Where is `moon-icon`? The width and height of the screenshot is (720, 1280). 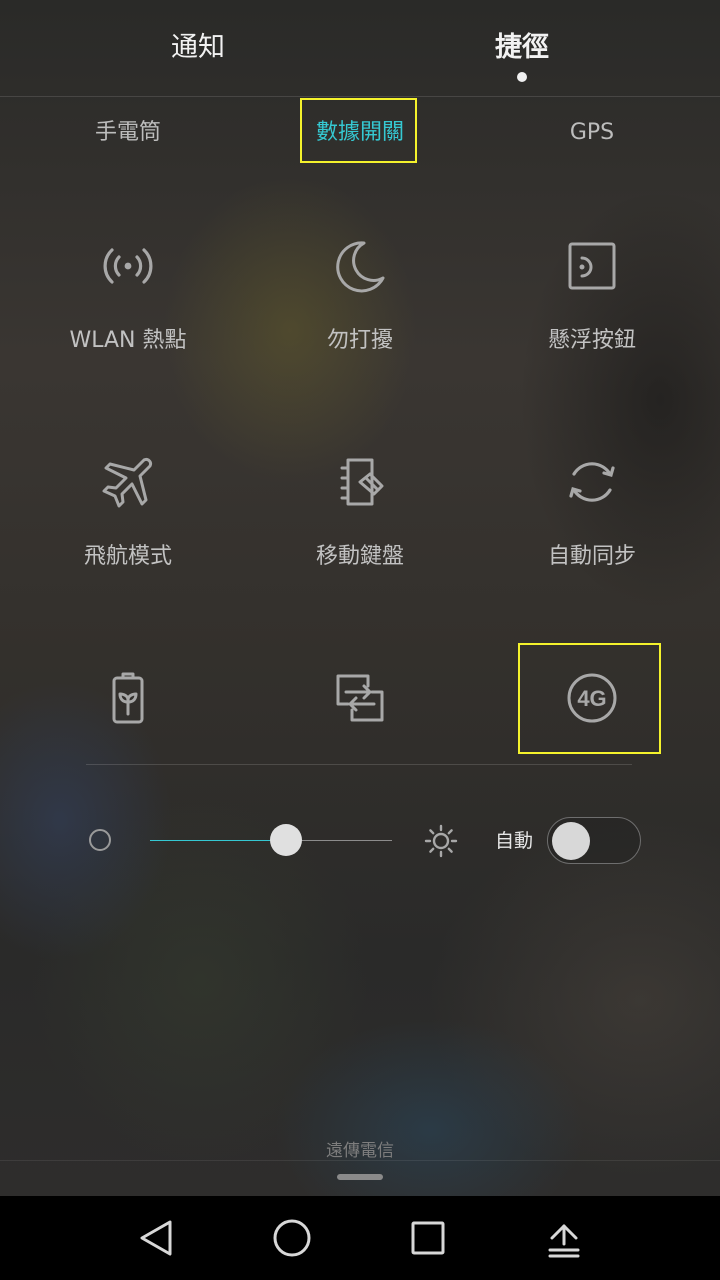
moon-icon is located at coordinates (360, 266).